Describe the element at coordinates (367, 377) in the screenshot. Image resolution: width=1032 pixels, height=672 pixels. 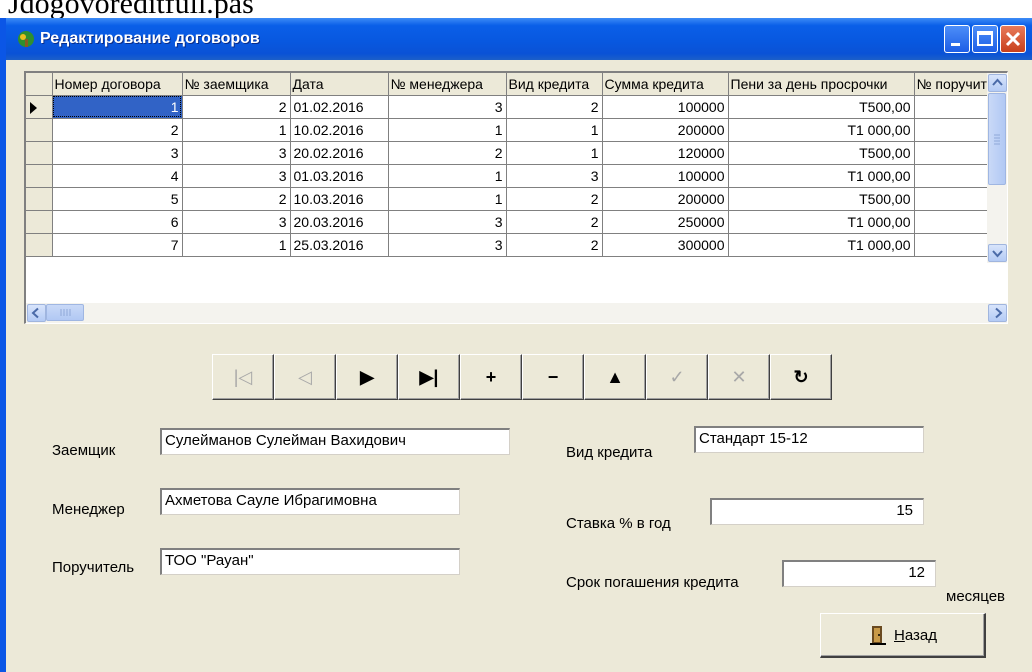
I see `nav-next-button: ▶` at that location.